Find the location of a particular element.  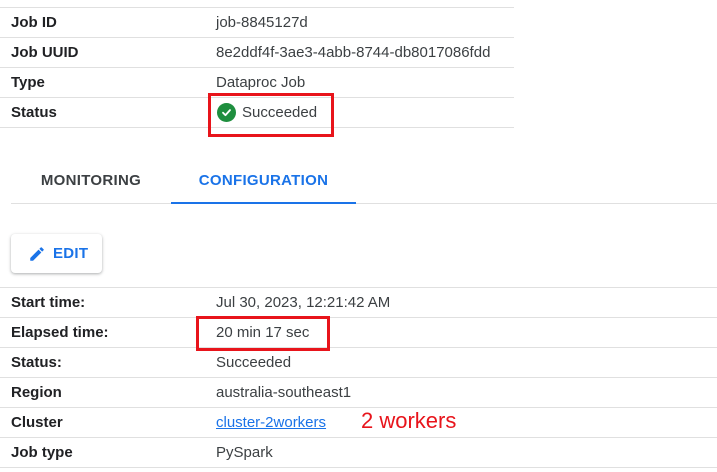

edit-button: EDIT is located at coordinates (56, 253).